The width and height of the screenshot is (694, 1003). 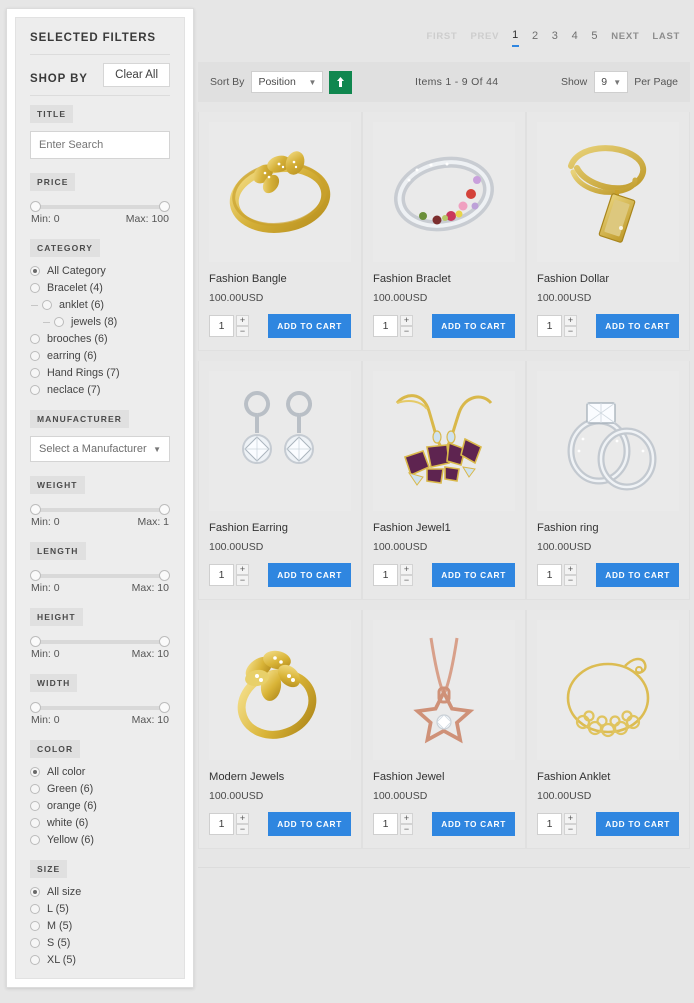 What do you see at coordinates (136, 75) in the screenshot?
I see `clear-all-button: Clear All` at bounding box center [136, 75].